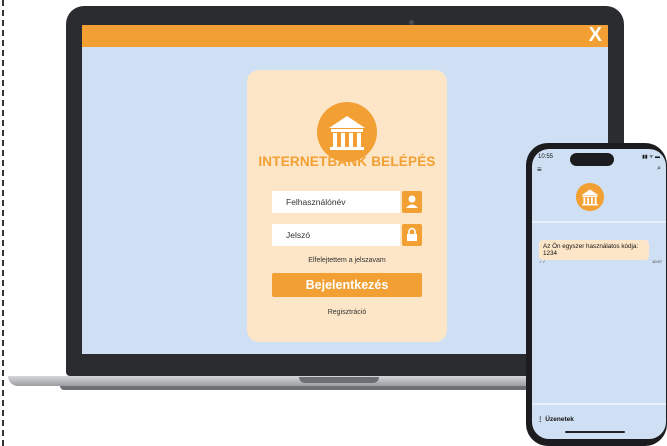 The height and width of the screenshot is (446, 667). Describe the element at coordinates (412, 202) in the screenshot. I see `user-icon` at that location.